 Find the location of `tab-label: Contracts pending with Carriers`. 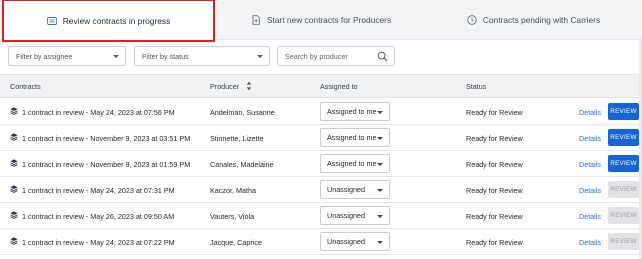

tab-label: Contracts pending with Carriers is located at coordinates (541, 20).